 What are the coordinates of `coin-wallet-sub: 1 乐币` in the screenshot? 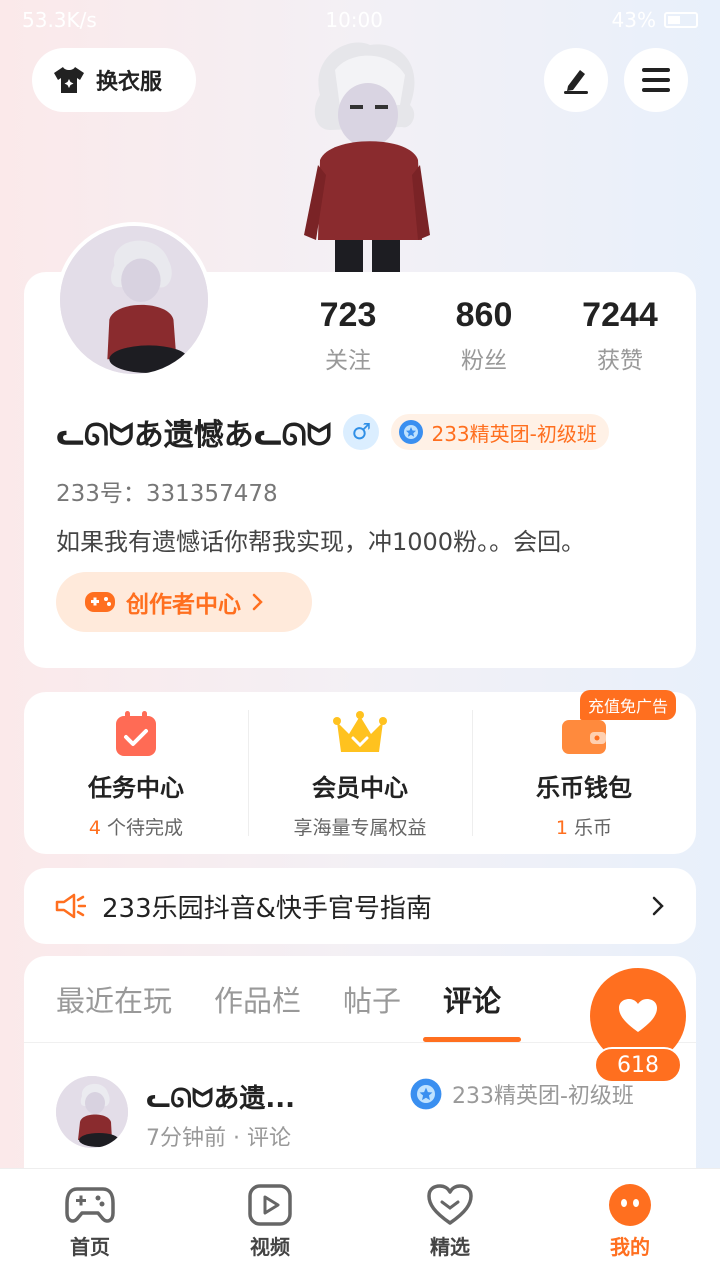 It's located at (584, 826).